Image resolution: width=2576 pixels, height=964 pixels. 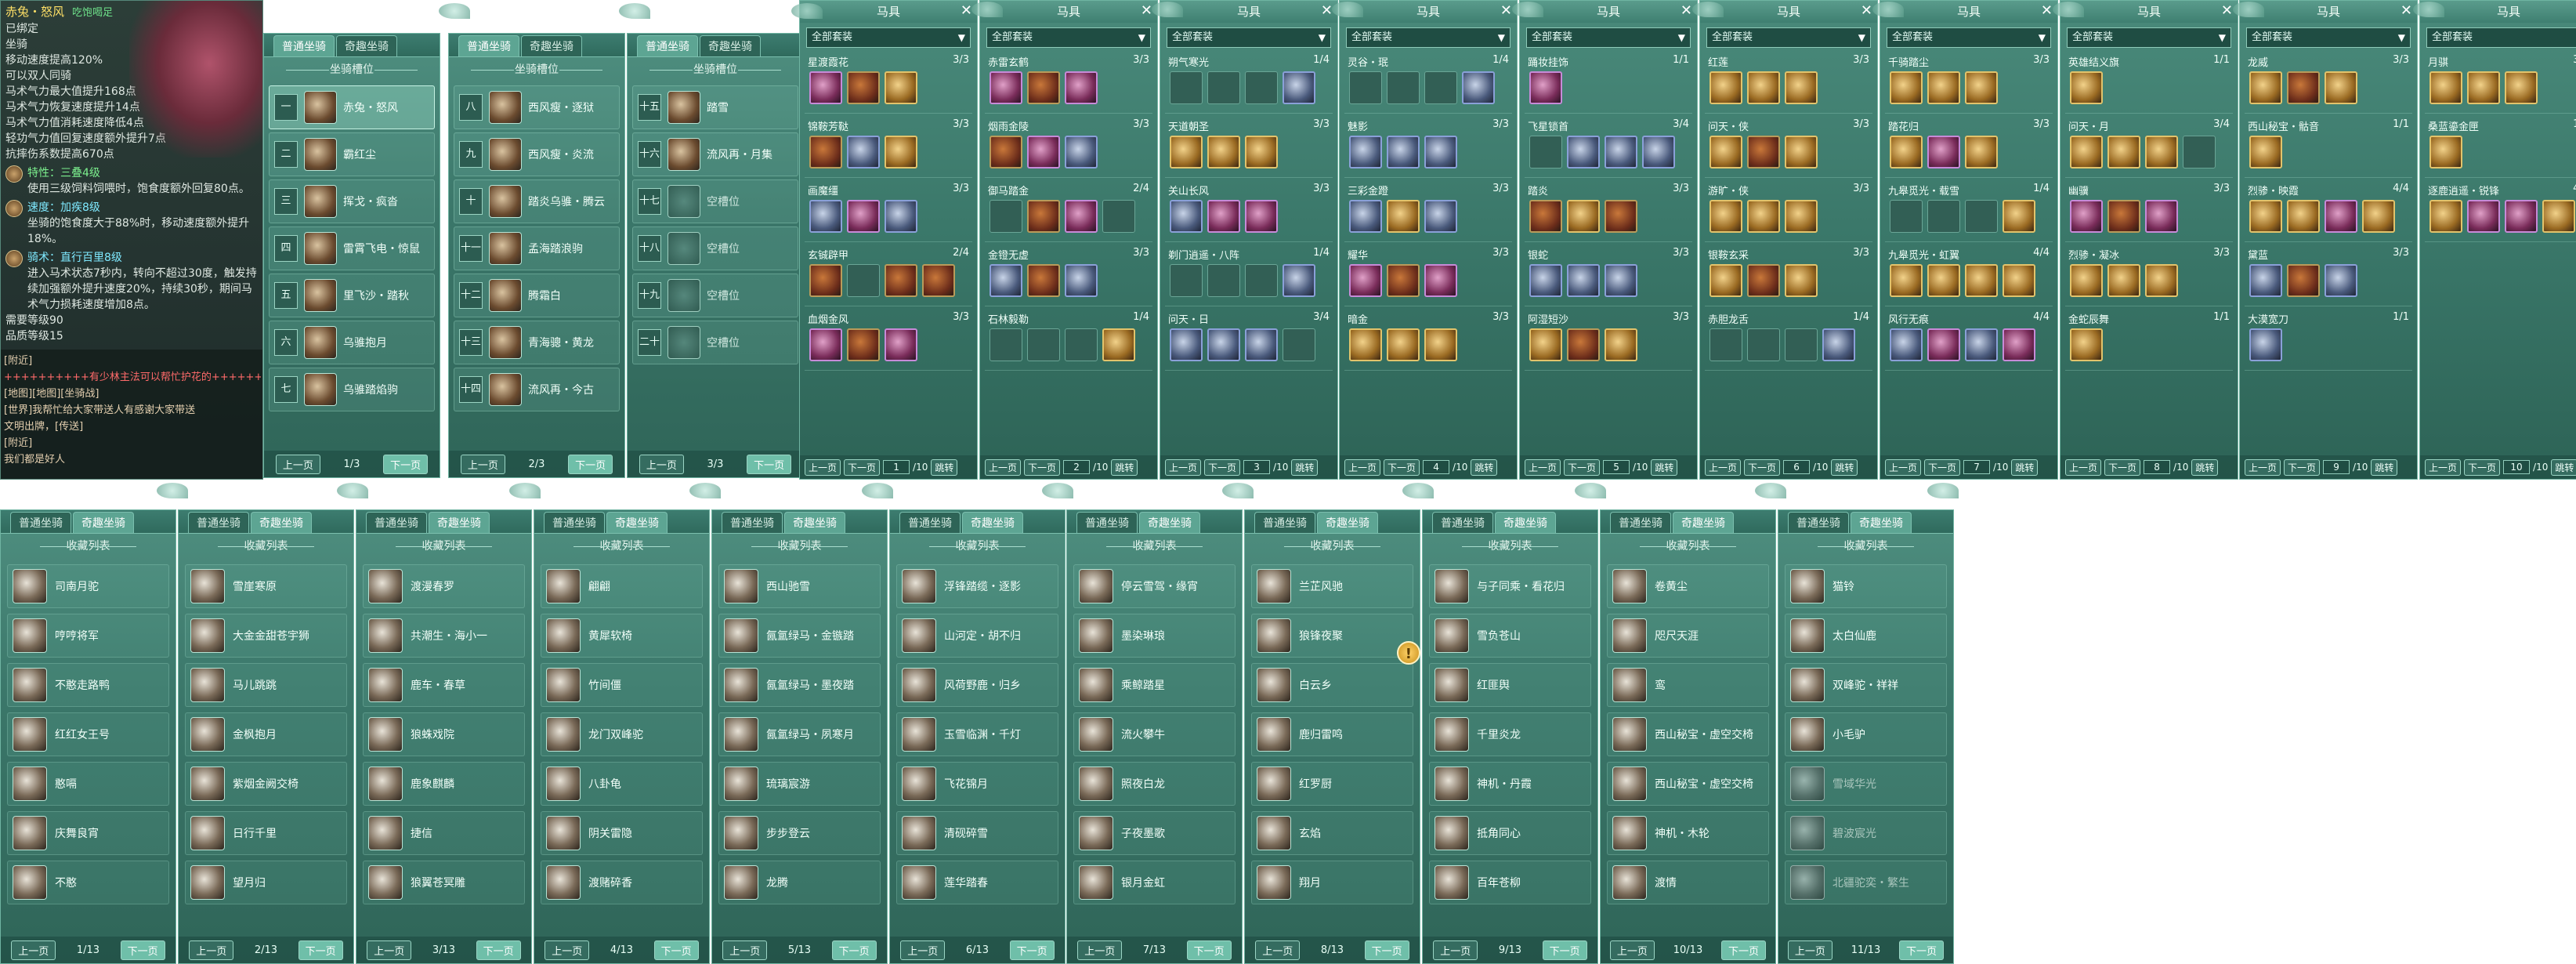 I want to click on collection-item: 八卦龟, so click(x=622, y=784).